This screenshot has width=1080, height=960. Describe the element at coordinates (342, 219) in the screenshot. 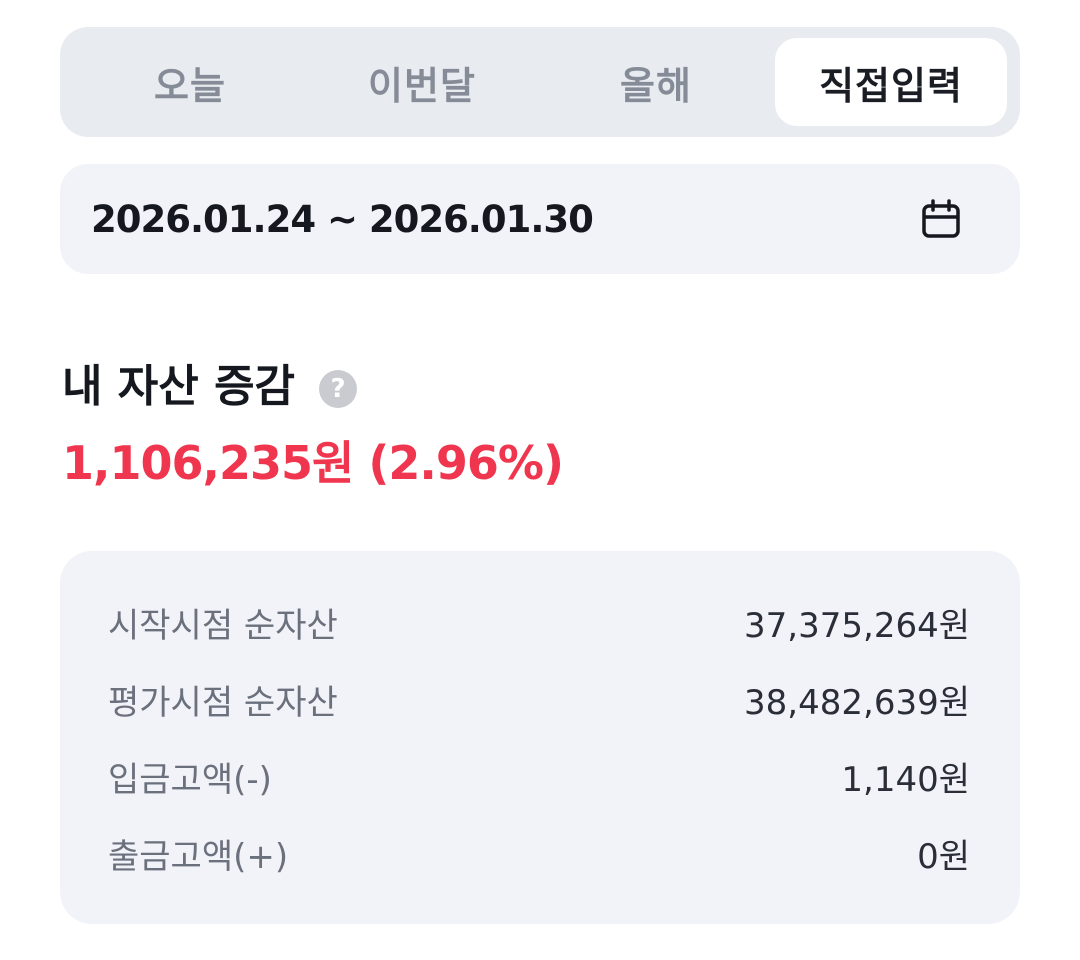

I see `date-range-text: 2026.01.24 ~ 2026.01.30` at that location.